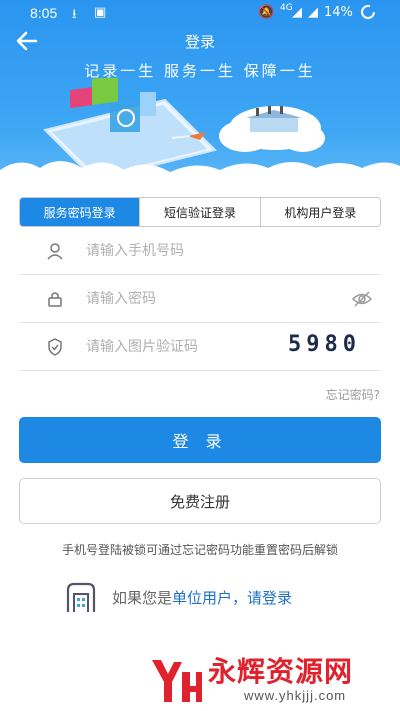 This screenshot has height=711, width=400. What do you see at coordinates (281, 671) in the screenshot?
I see `watermark-name: 永辉资源网` at bounding box center [281, 671].